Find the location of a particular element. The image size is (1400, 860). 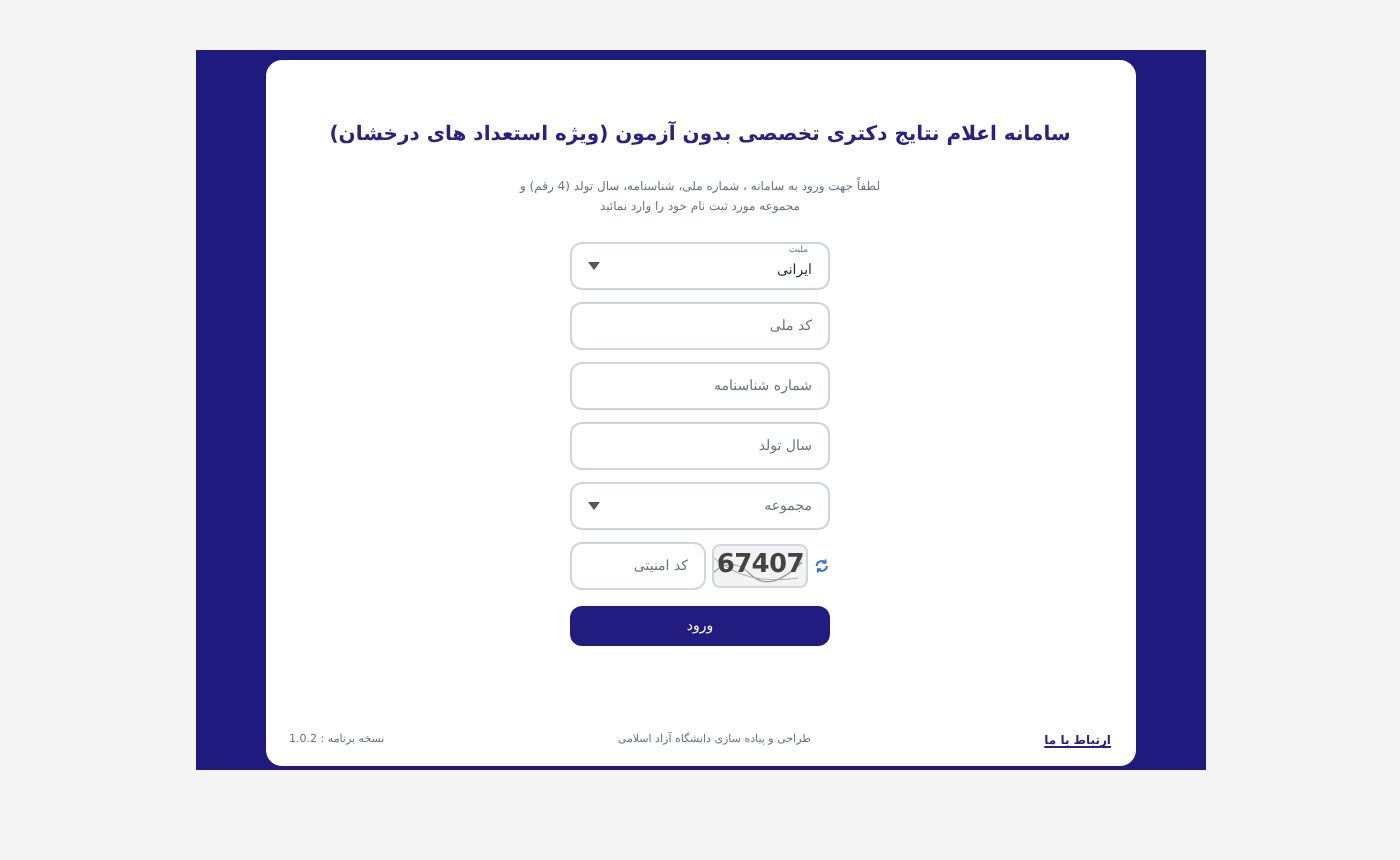

captcha-image: 67407 is located at coordinates (760, 566).